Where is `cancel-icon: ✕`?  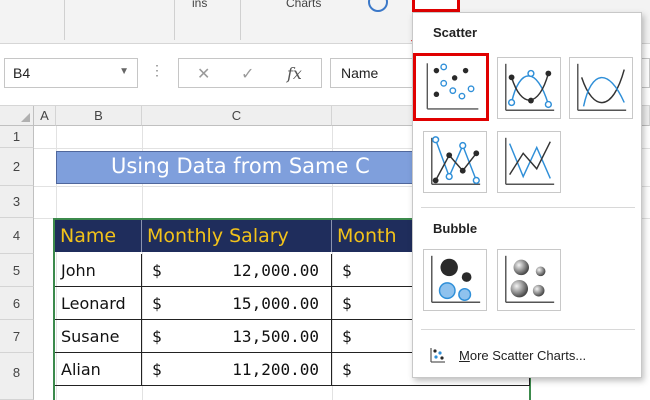 cancel-icon: ✕ is located at coordinates (203, 74).